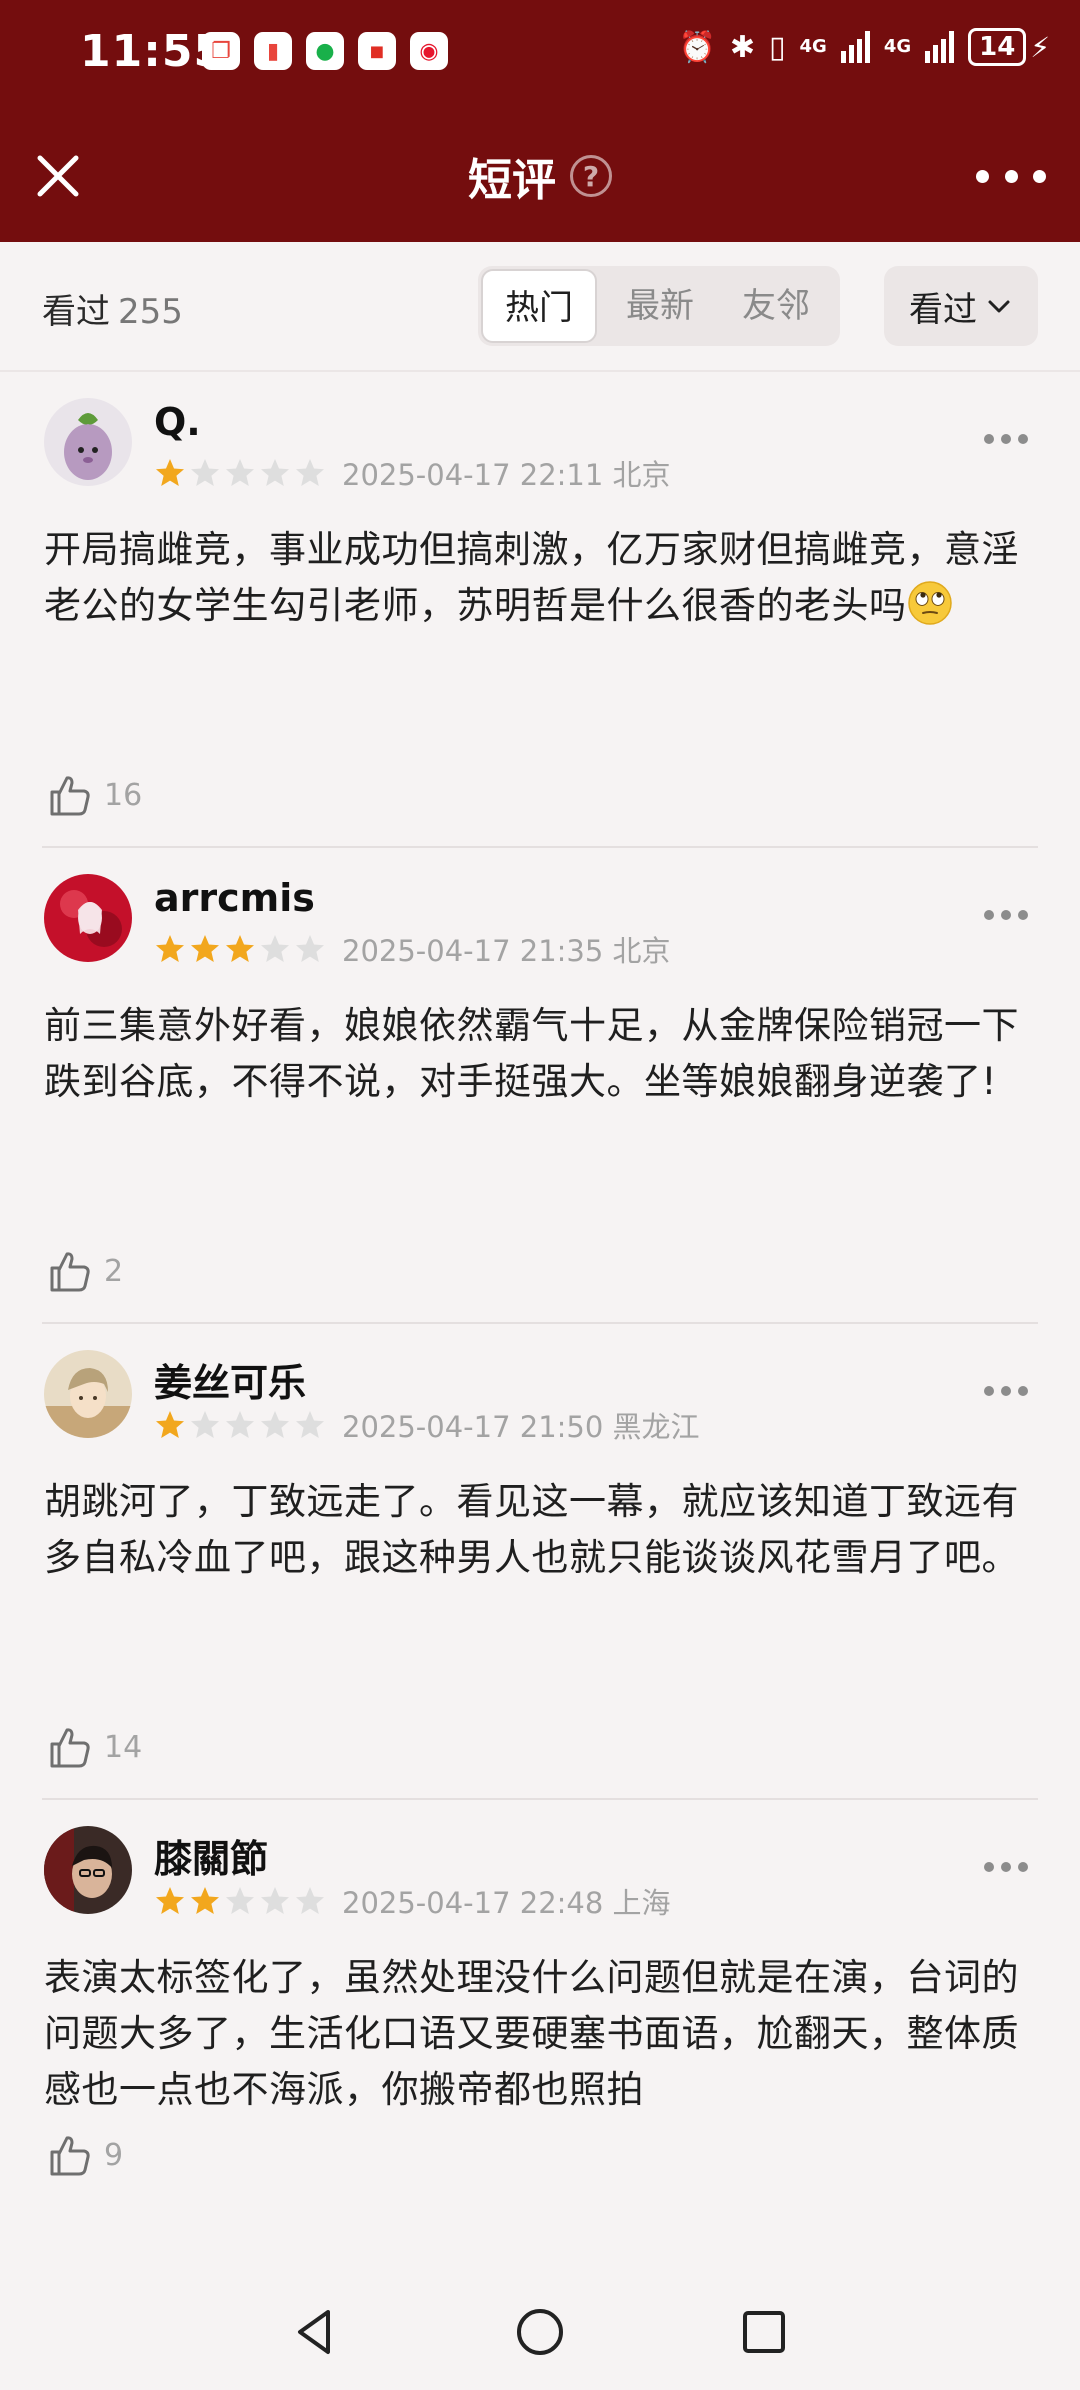 This screenshot has height=2390, width=1080. I want to click on sort-tabs: 热门 最新 友邻, so click(659, 306).